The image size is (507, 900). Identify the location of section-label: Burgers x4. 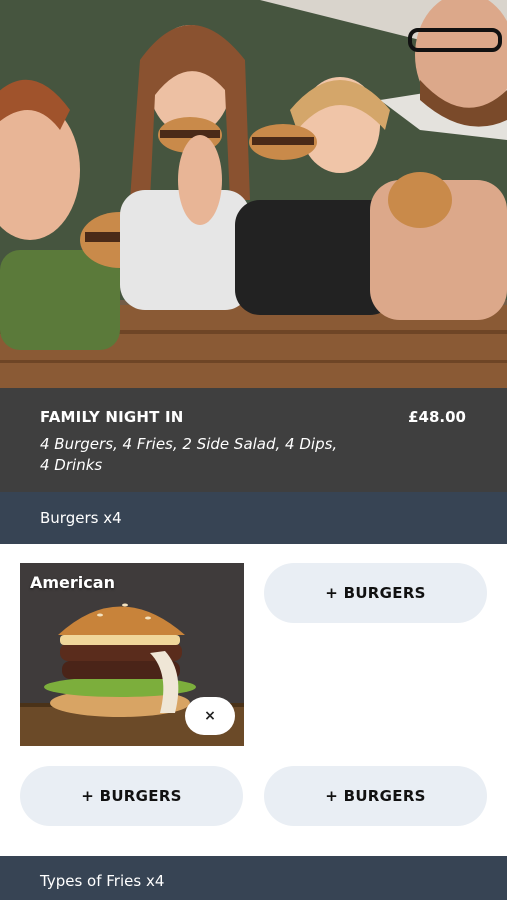
(81, 518).